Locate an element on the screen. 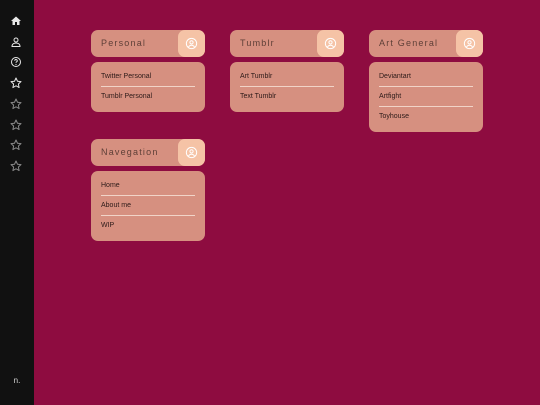 This screenshot has height=405, width=540. group-header: Navegation is located at coordinates (148, 152).